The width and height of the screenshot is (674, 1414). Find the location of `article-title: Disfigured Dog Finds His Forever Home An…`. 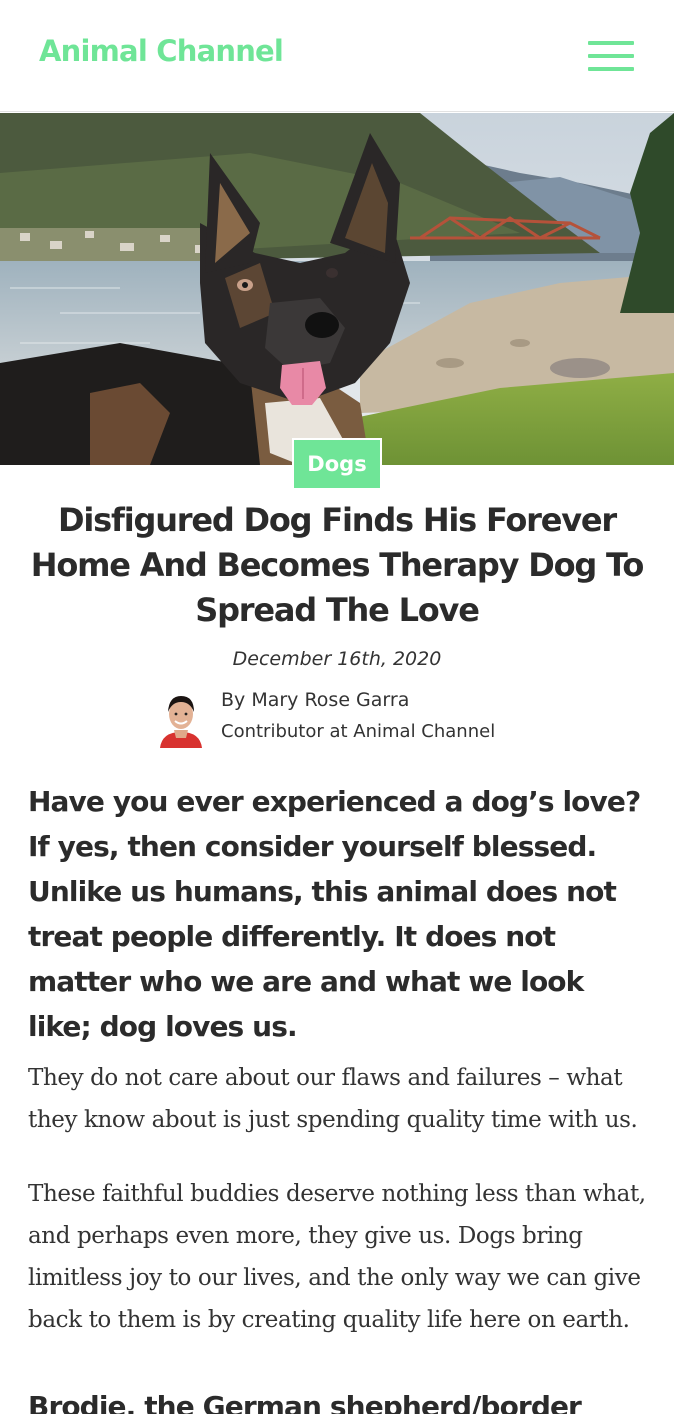

article-title: Disfigured Dog Finds His Forever Home An… is located at coordinates (337, 565).